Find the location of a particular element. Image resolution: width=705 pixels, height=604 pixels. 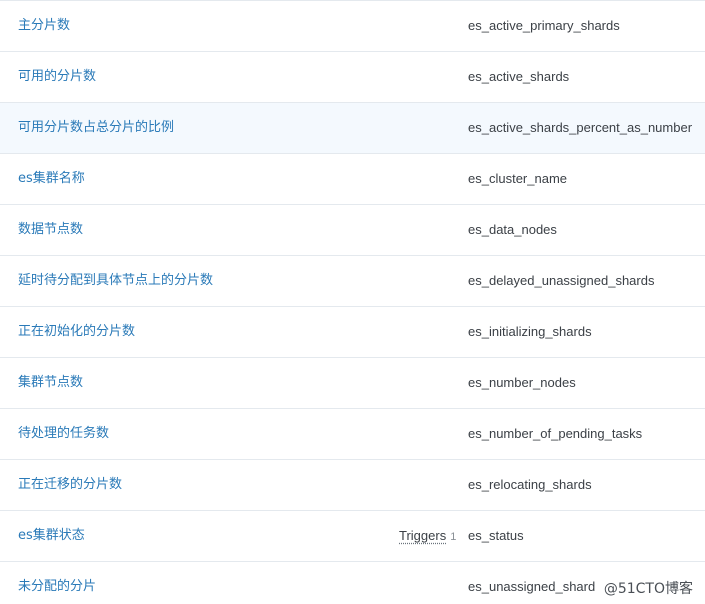

table-row: es集群状态 Triggers 1 es_status is located at coordinates (352, 536).